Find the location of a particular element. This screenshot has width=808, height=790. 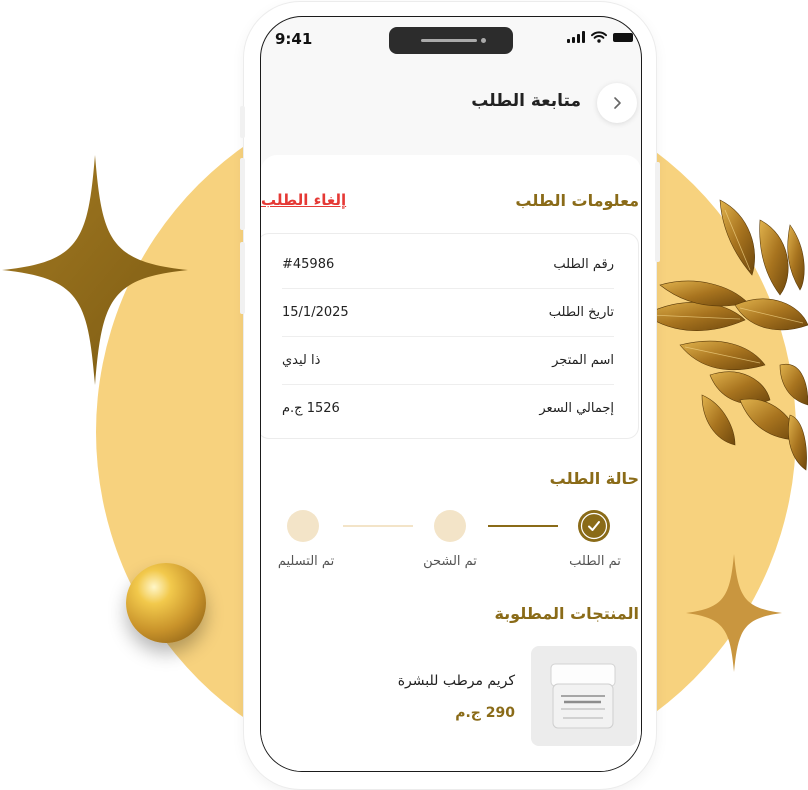

step-connector-pending is located at coordinates (378, 526).